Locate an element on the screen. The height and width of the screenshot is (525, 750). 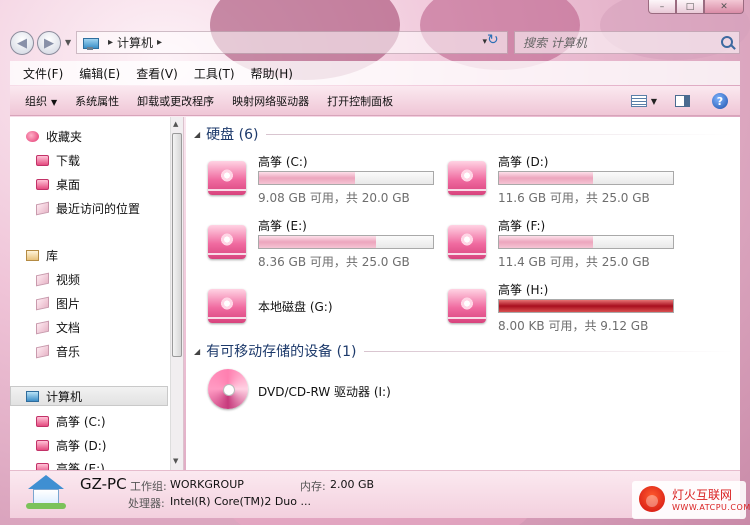
workgroup-label: 工作组: is located at coordinates (148, 486).